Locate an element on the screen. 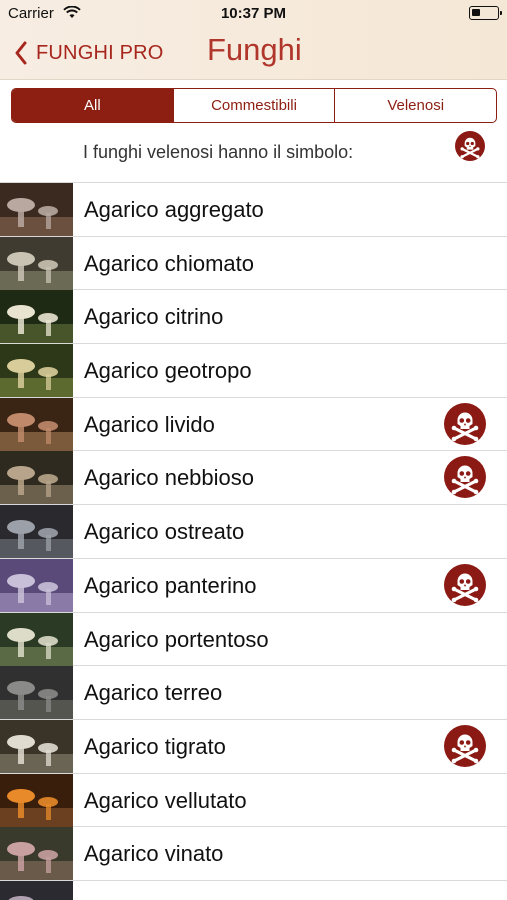 Image resolution: width=507 pixels, height=900 pixels. list-item-label: Agarico terreo is located at coordinates (153, 693).